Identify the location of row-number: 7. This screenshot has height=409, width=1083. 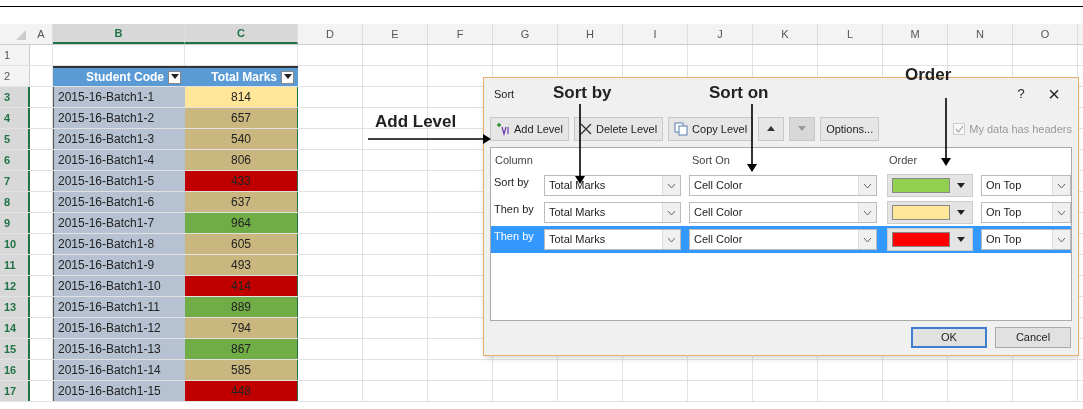
(15, 181).